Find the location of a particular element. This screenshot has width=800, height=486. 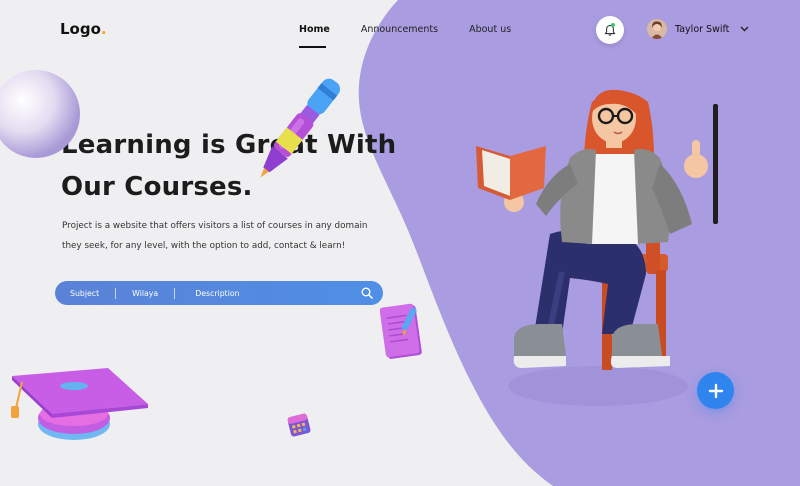

hero-title-line1: Learning is Great With is located at coordinates (229, 145).